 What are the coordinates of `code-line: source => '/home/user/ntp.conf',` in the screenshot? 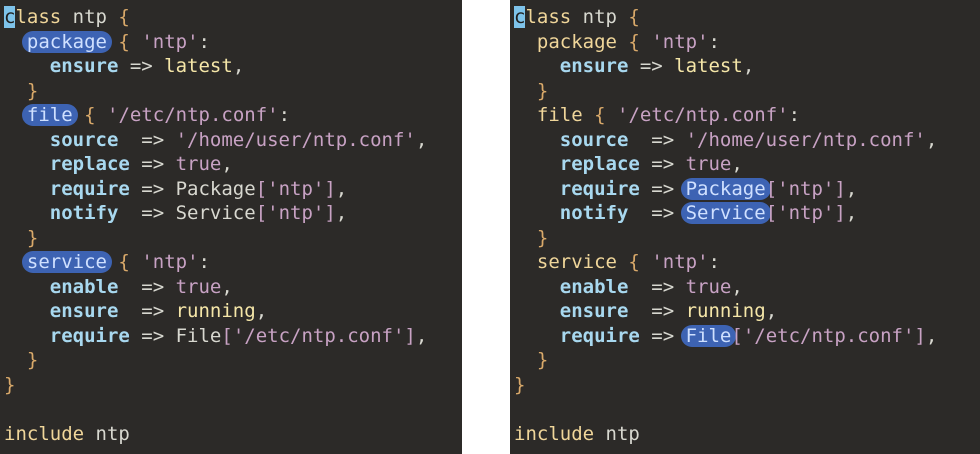 It's located at (216, 140).